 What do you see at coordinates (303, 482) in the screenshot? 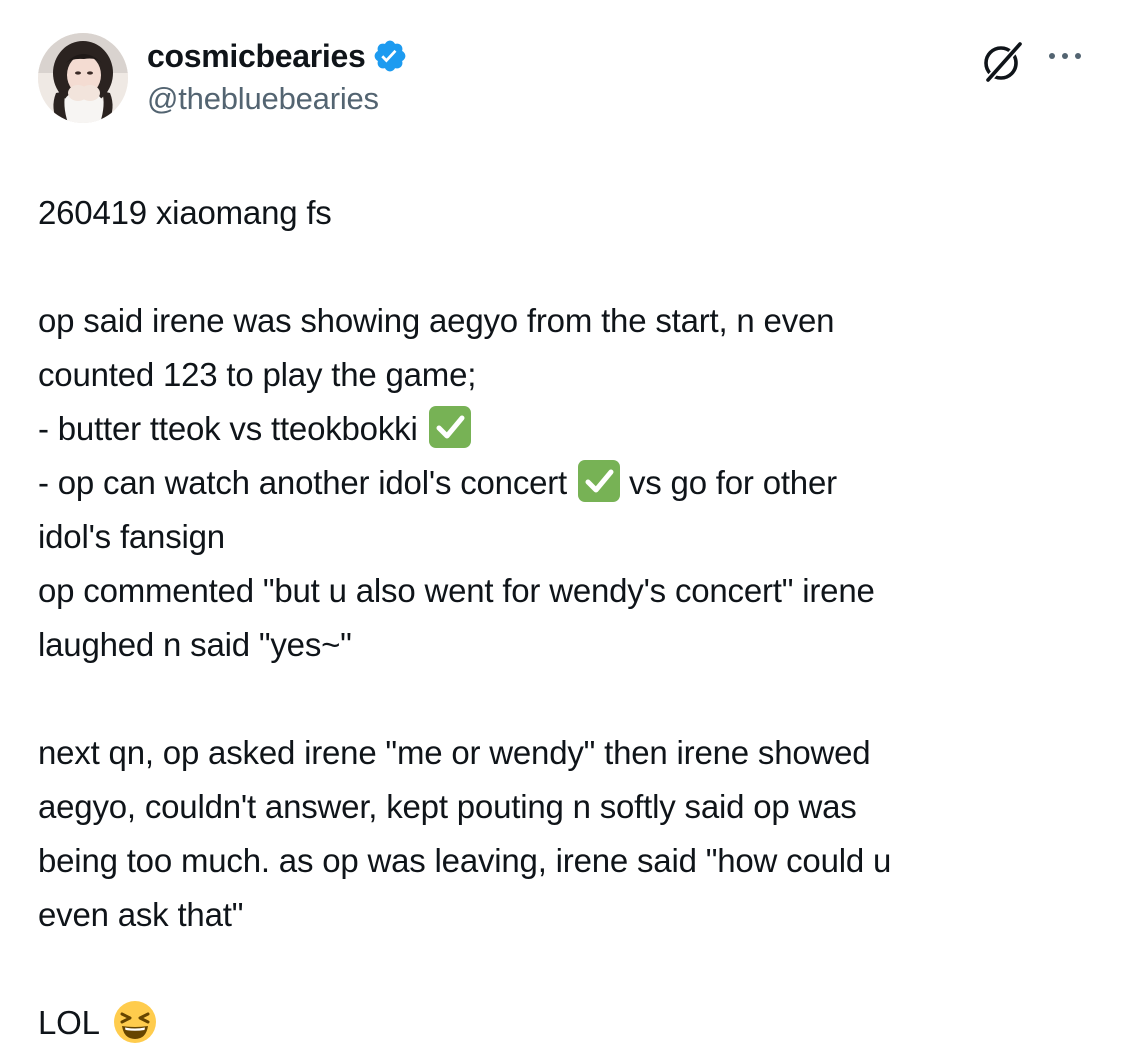
I see `post-line-text: - op can watch another idol's concert` at bounding box center [303, 482].